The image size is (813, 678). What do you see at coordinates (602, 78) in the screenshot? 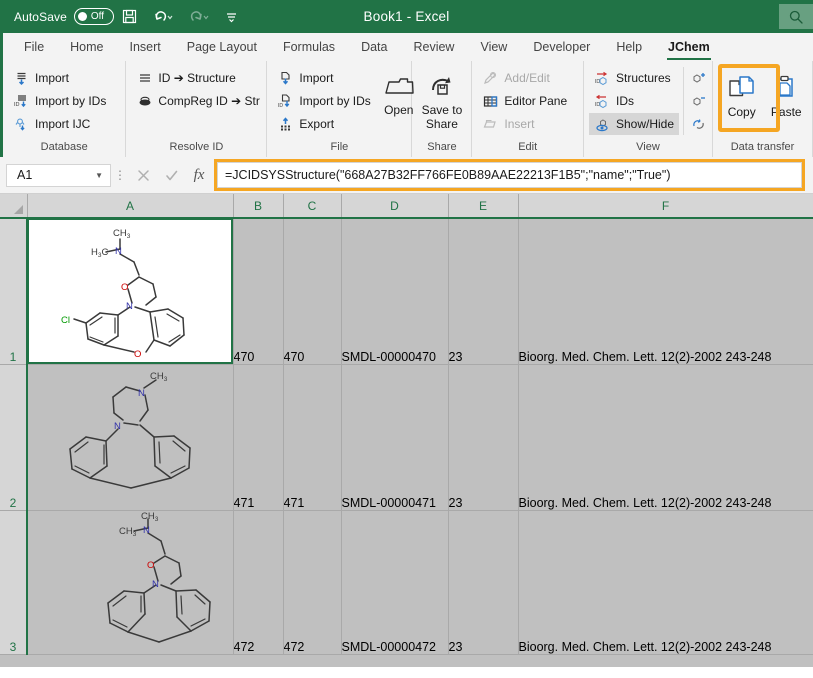
I see `show-structures-icon: ID` at bounding box center [602, 78].